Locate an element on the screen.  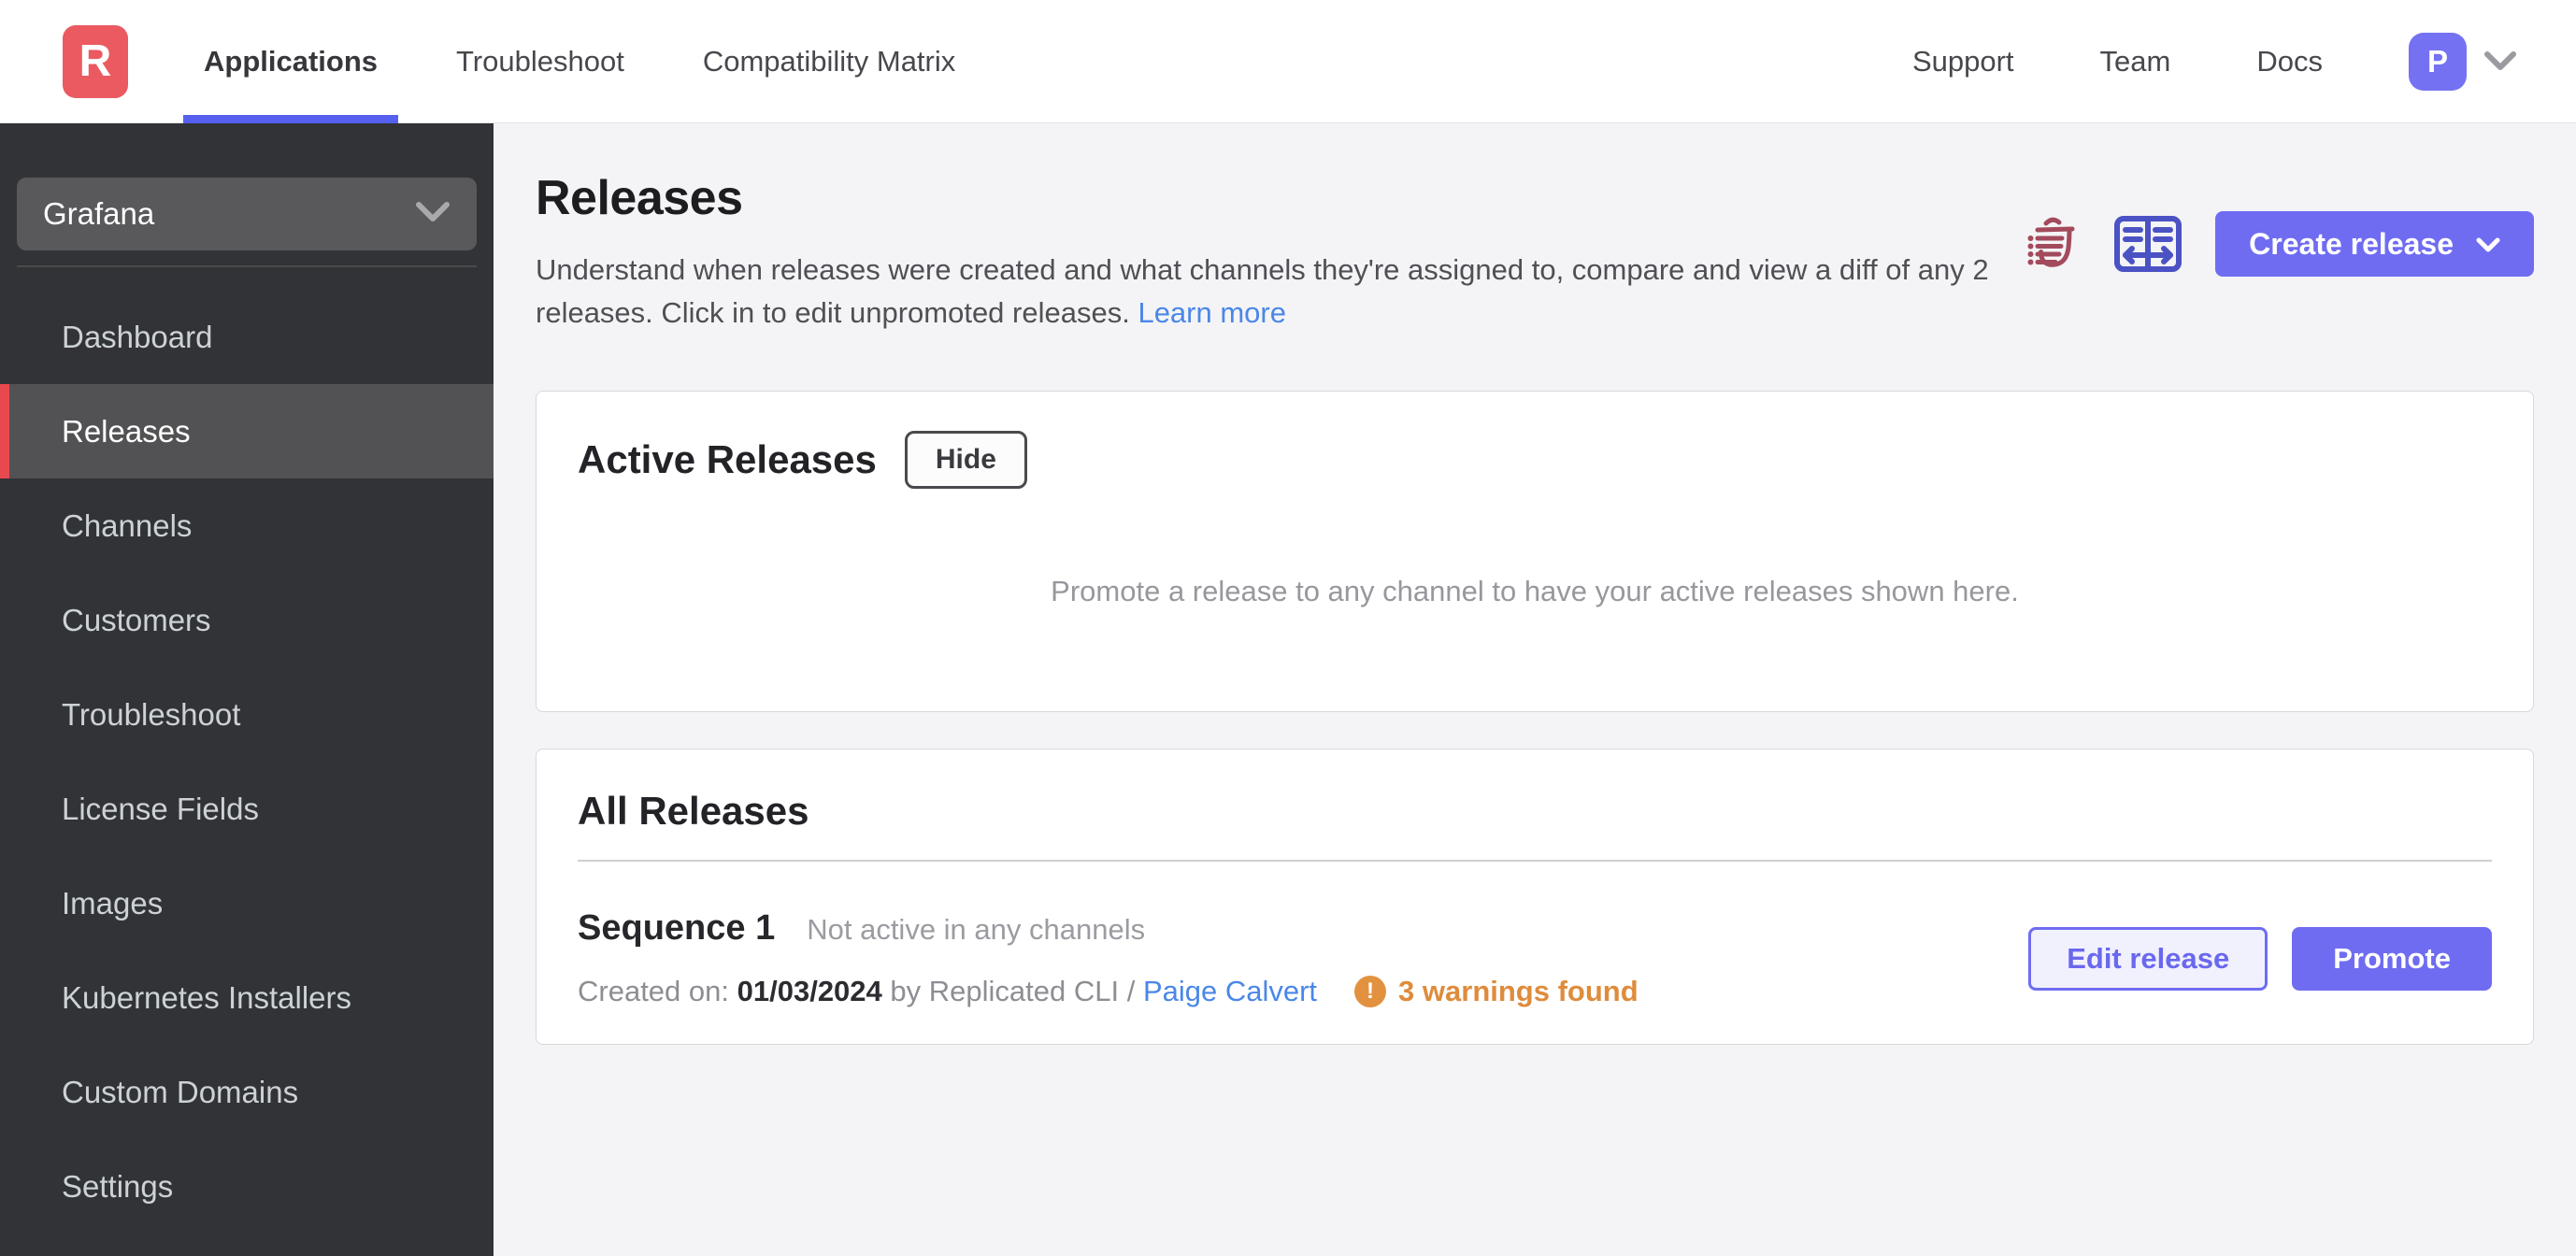
release-warnings: ! 3 warnings found is located at coordinates (1496, 991).